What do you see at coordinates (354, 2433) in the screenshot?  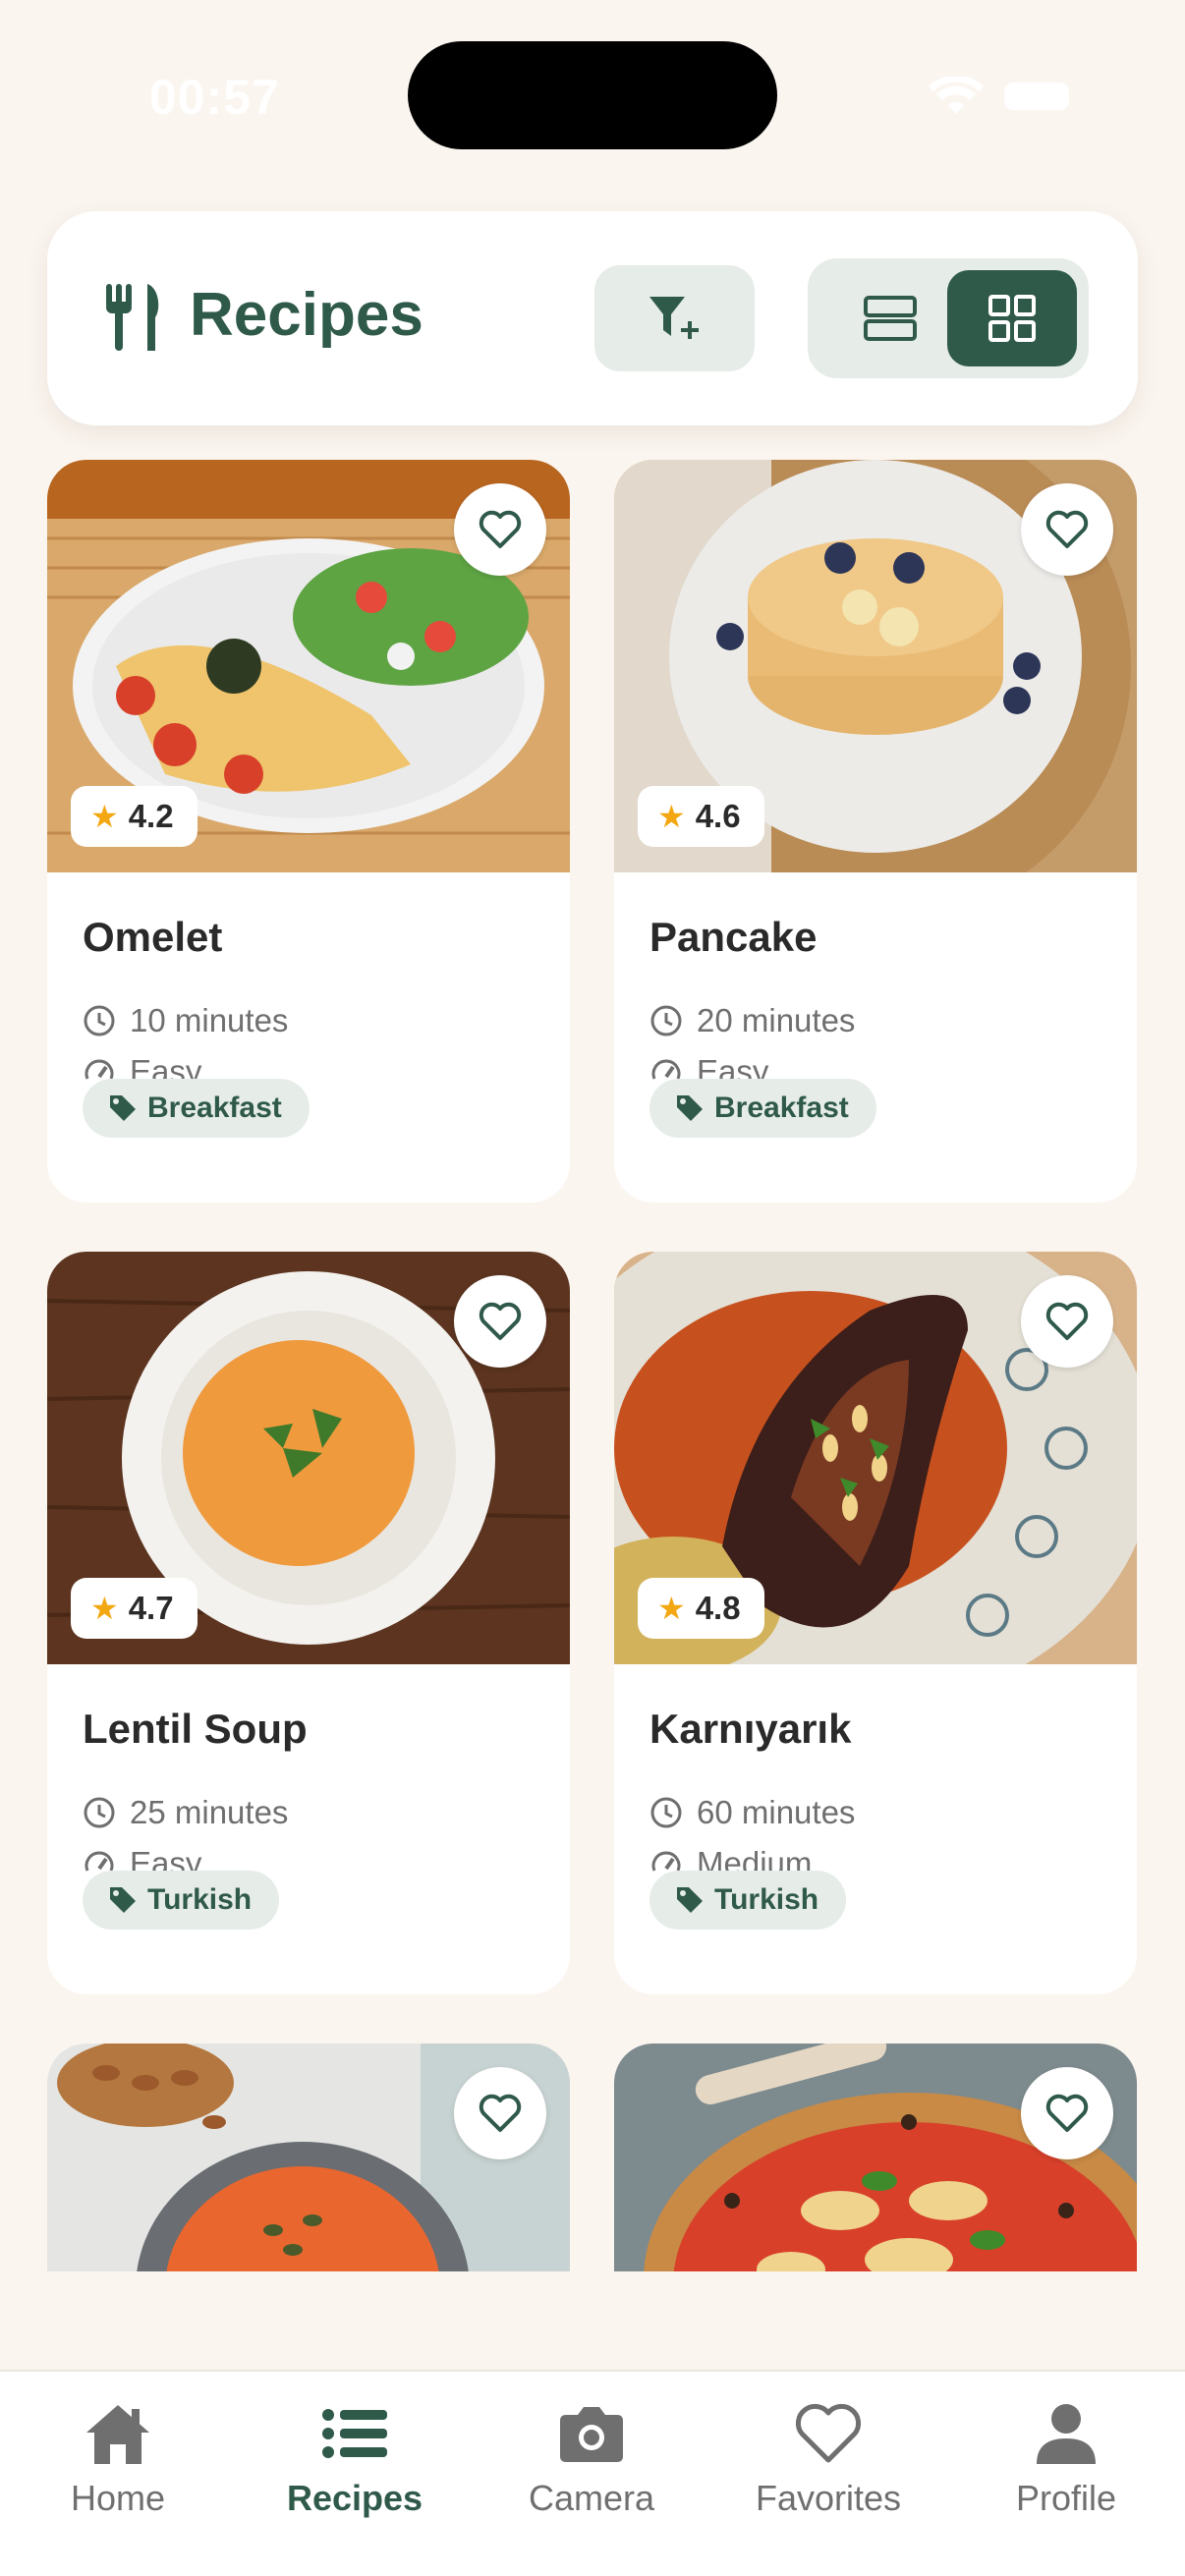 I see `list-icon` at bounding box center [354, 2433].